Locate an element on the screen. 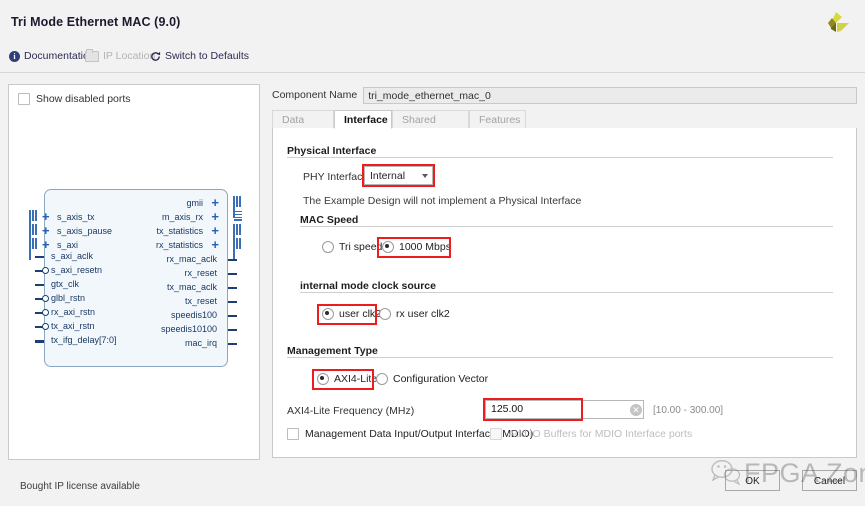 This screenshot has width=865, height=506. cancel-button: Cancel is located at coordinates (829, 480).